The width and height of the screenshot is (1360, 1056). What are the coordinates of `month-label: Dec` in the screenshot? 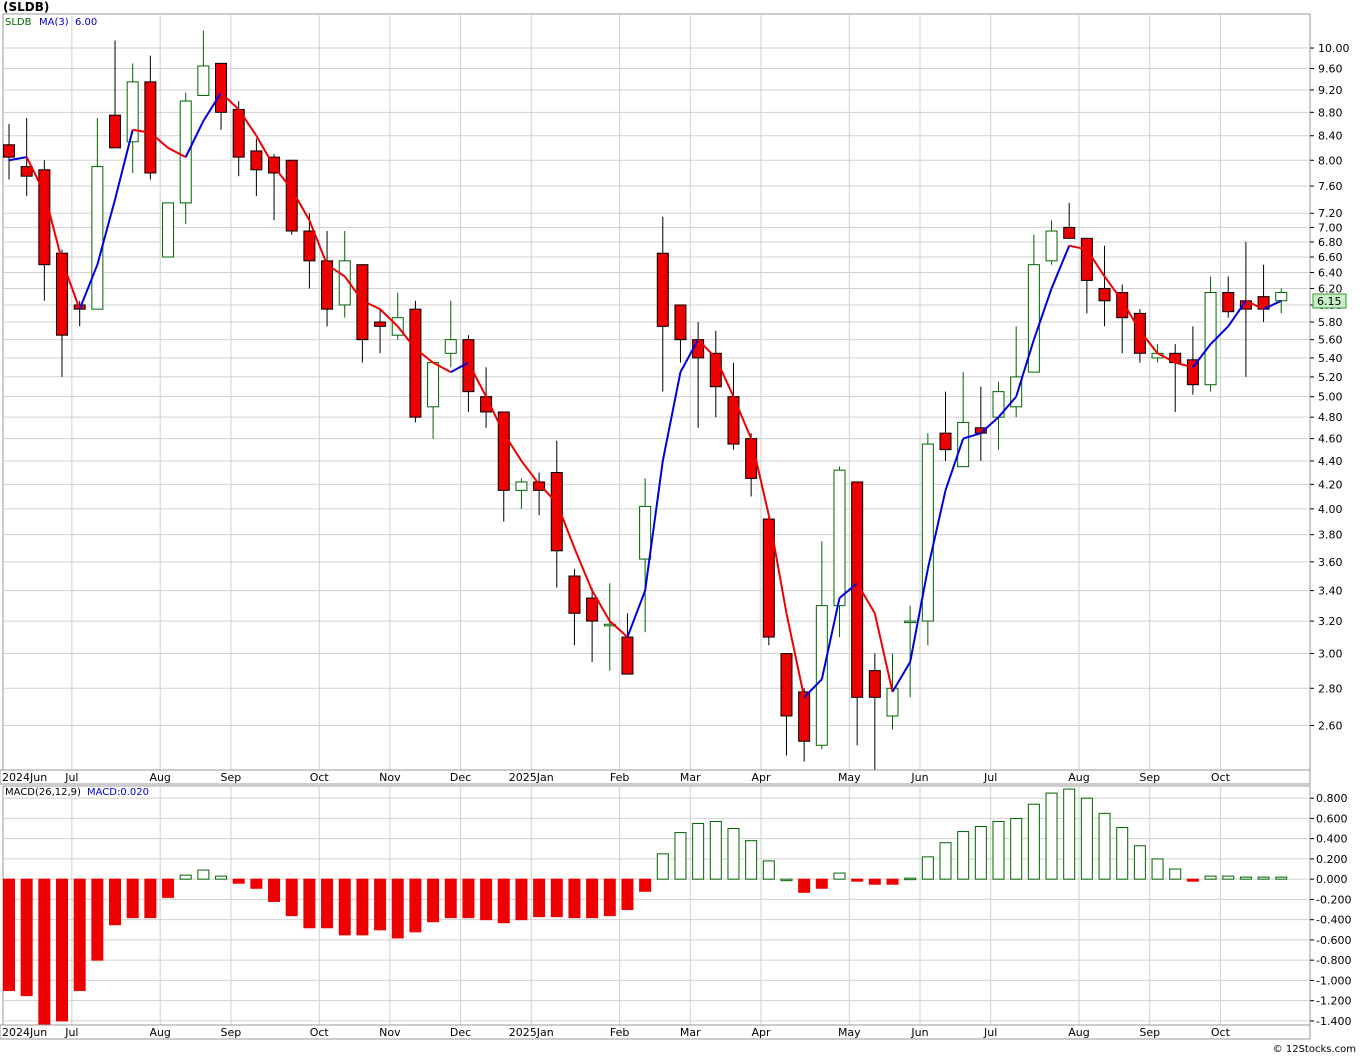 It's located at (460, 777).